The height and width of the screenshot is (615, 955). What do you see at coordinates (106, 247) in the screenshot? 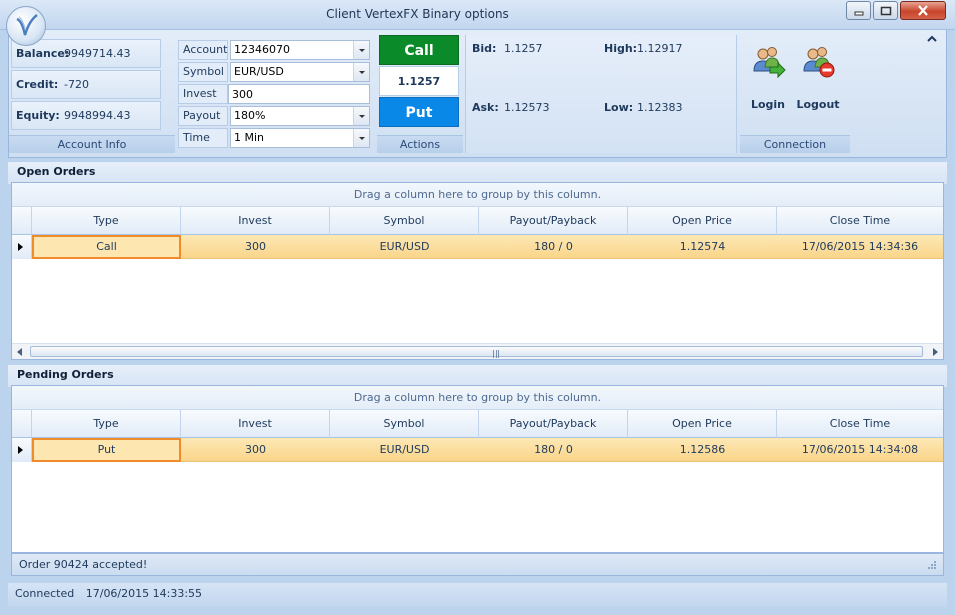
I see `cell-type: Call` at bounding box center [106, 247].